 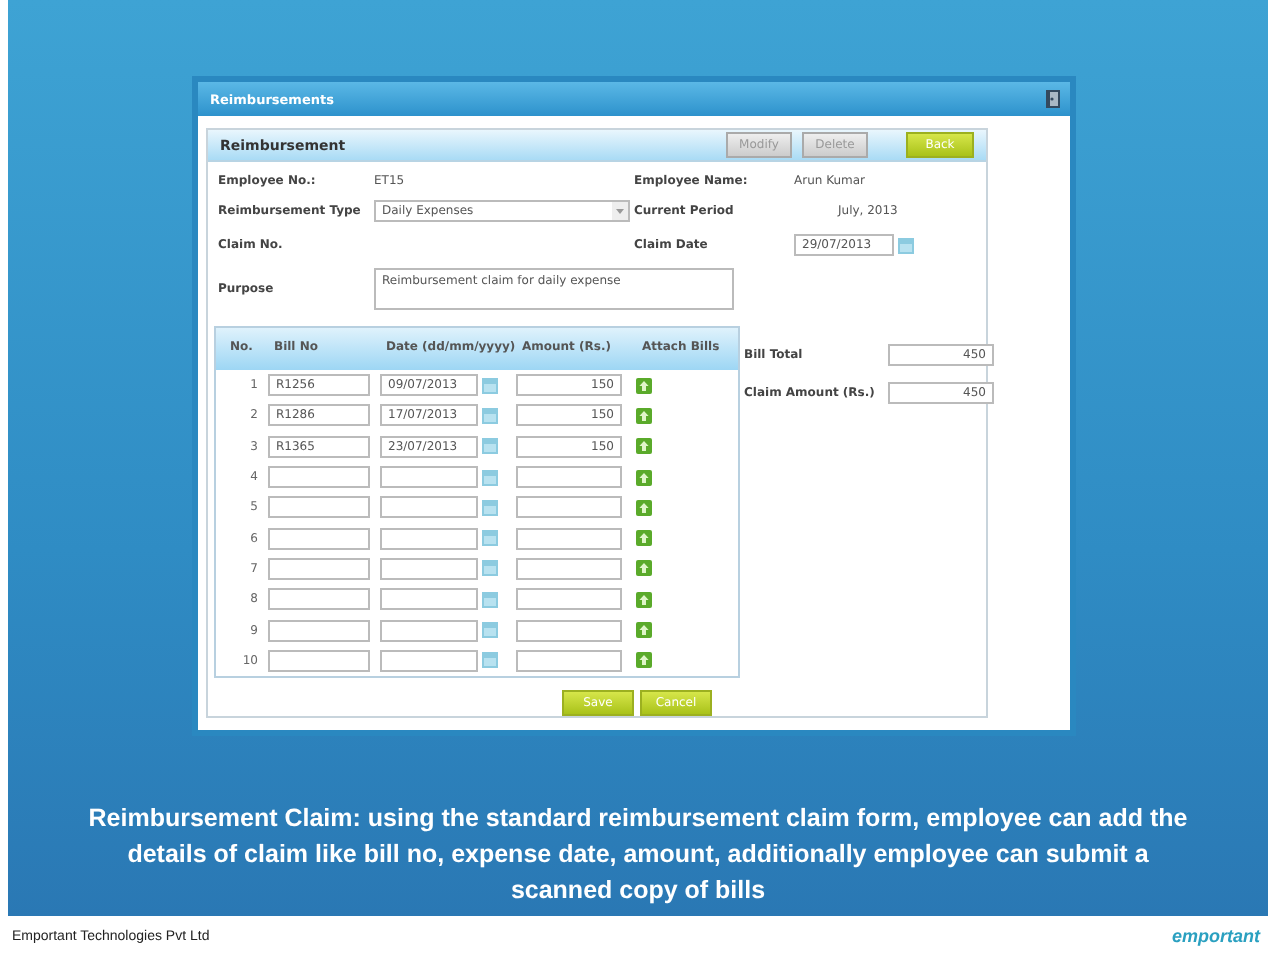 I want to click on caret-icon, so click(x=620, y=211).